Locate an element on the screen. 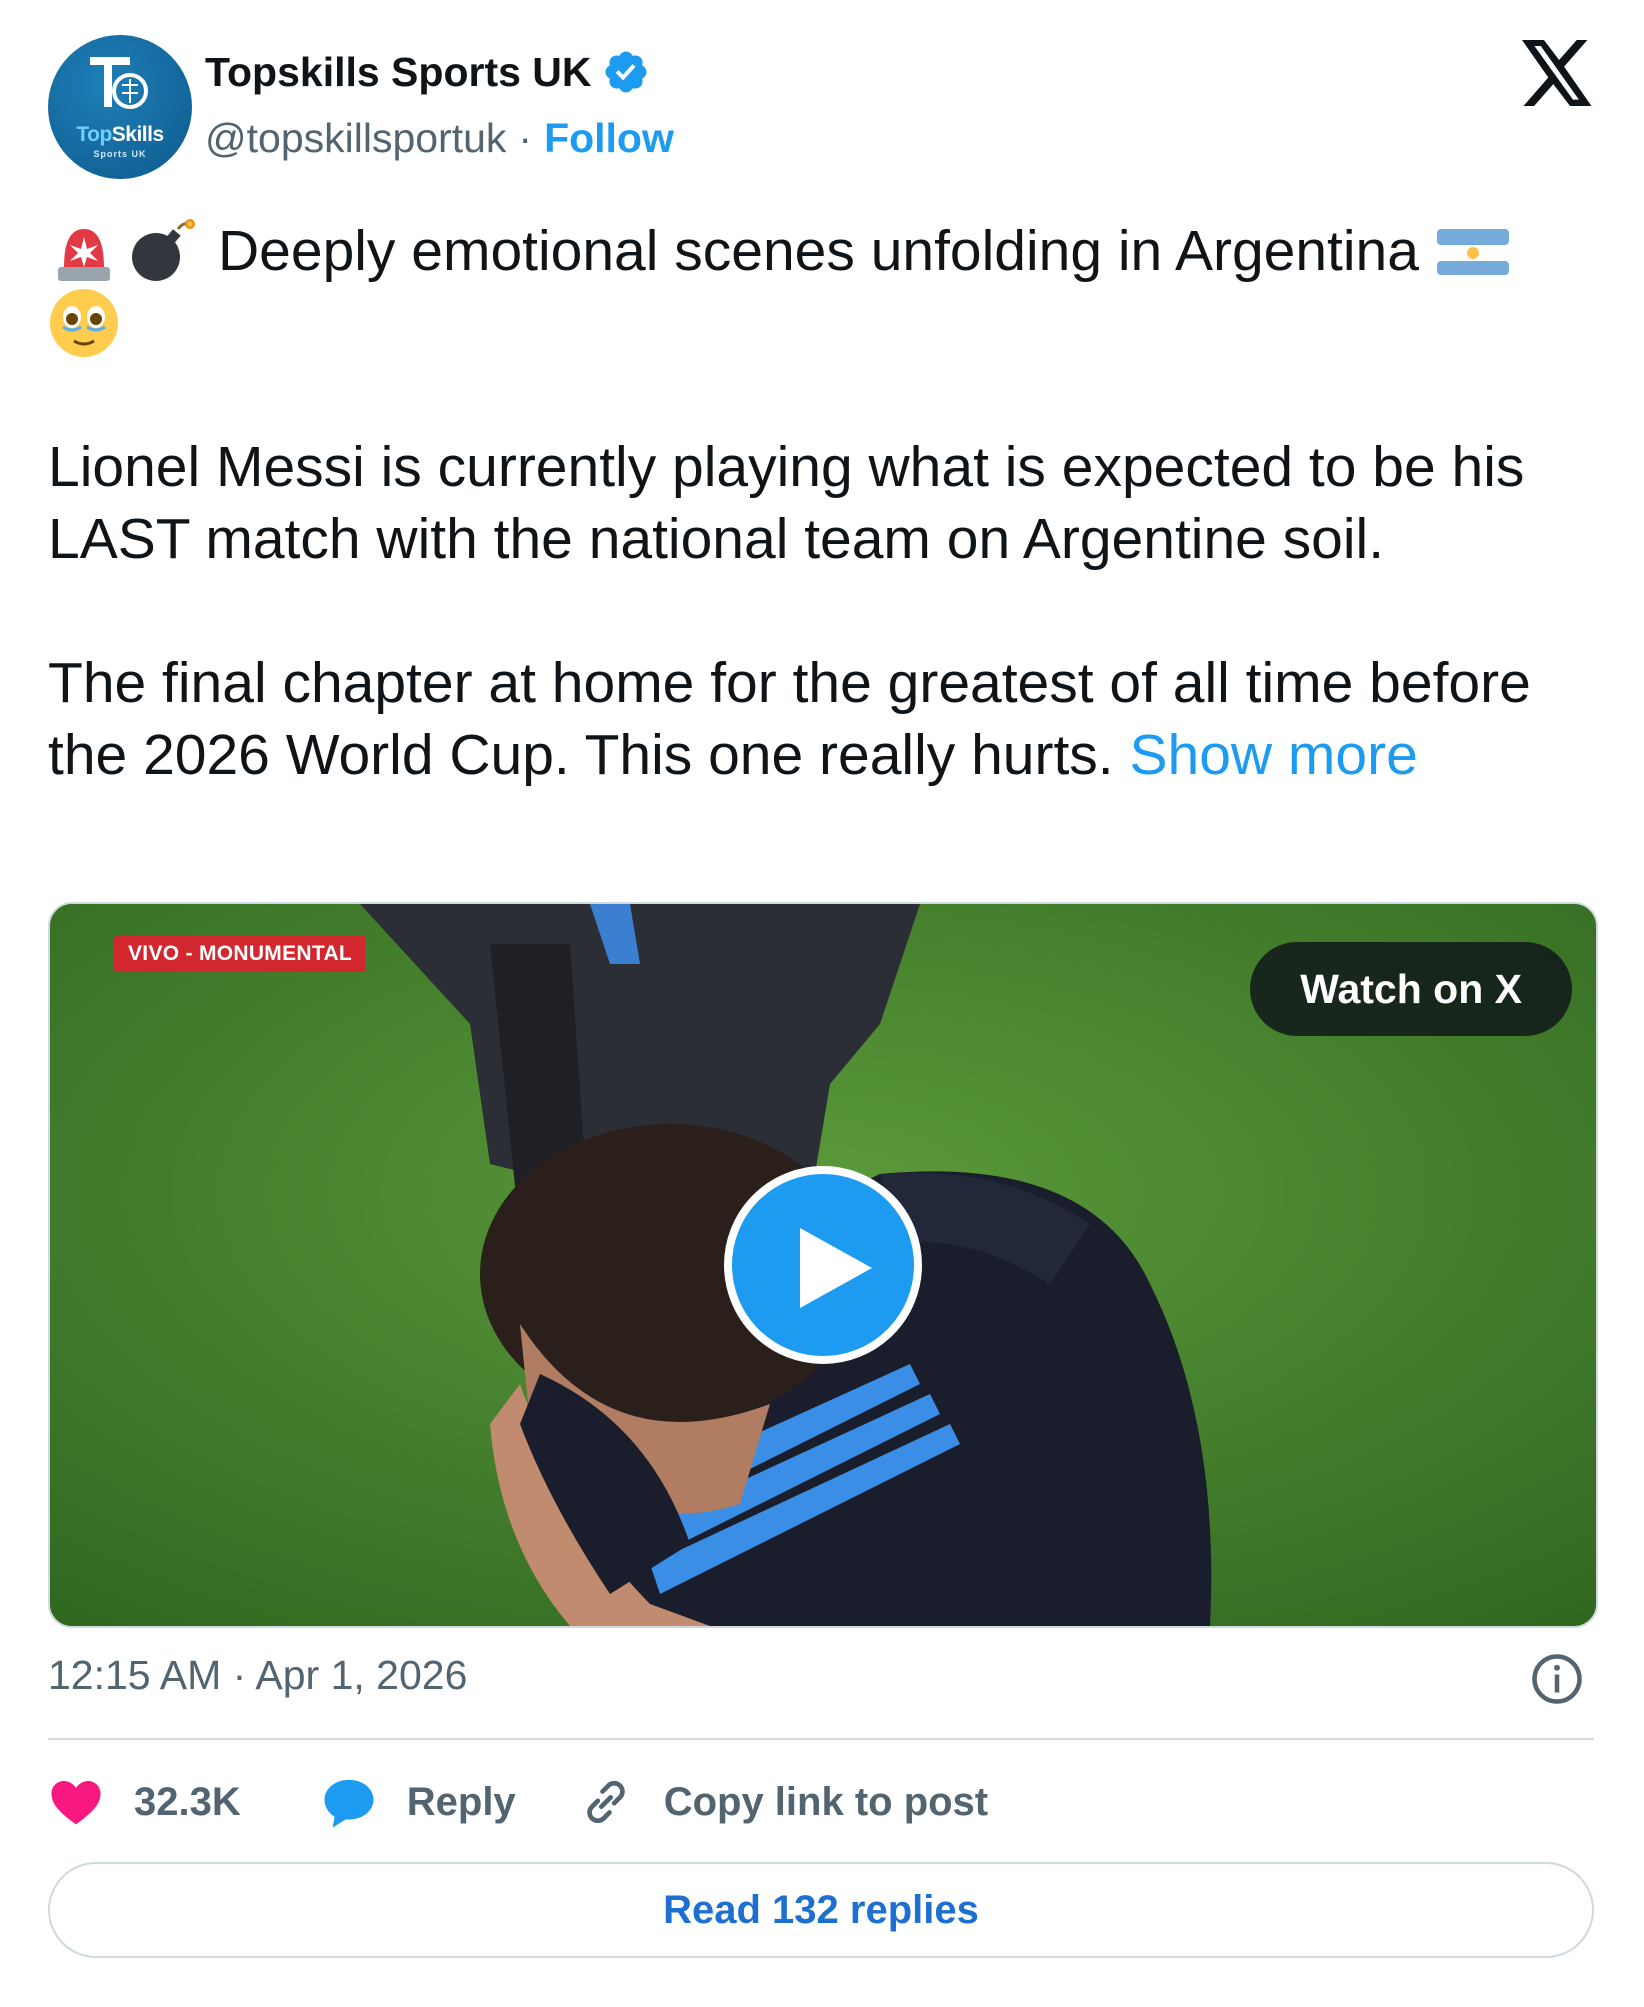 This screenshot has height=2007, width=1644. like-button: 32.3K is located at coordinates (144, 1802).